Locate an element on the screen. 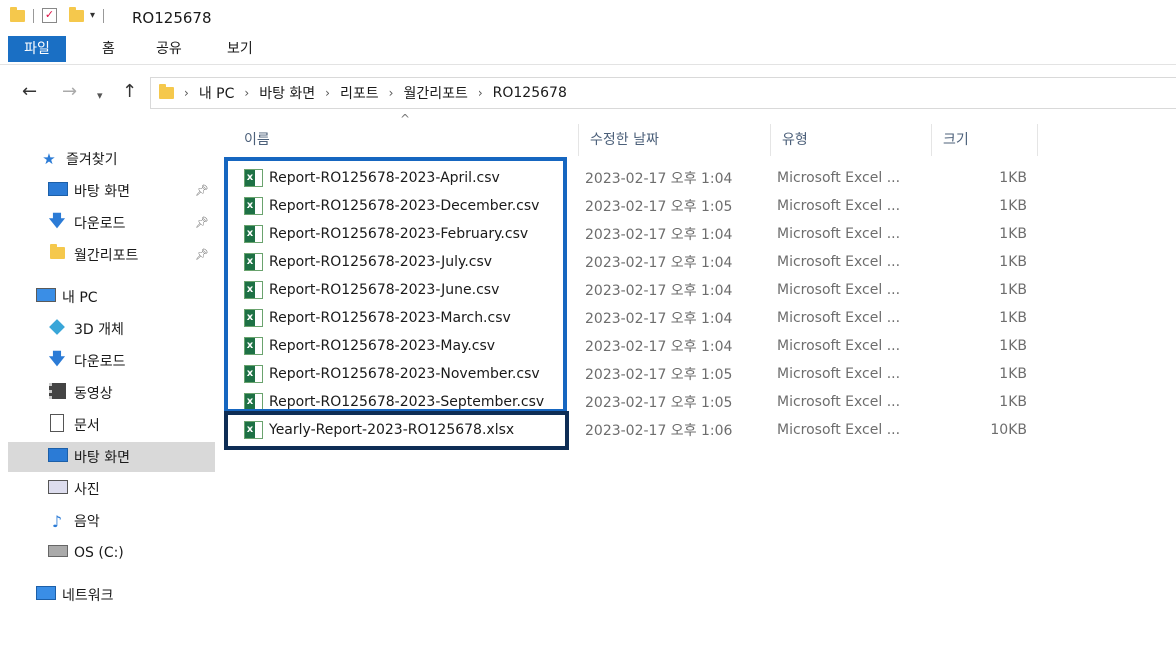 The height and width of the screenshot is (649, 1176). sidebar-item-label: 내 PC is located at coordinates (80, 298).